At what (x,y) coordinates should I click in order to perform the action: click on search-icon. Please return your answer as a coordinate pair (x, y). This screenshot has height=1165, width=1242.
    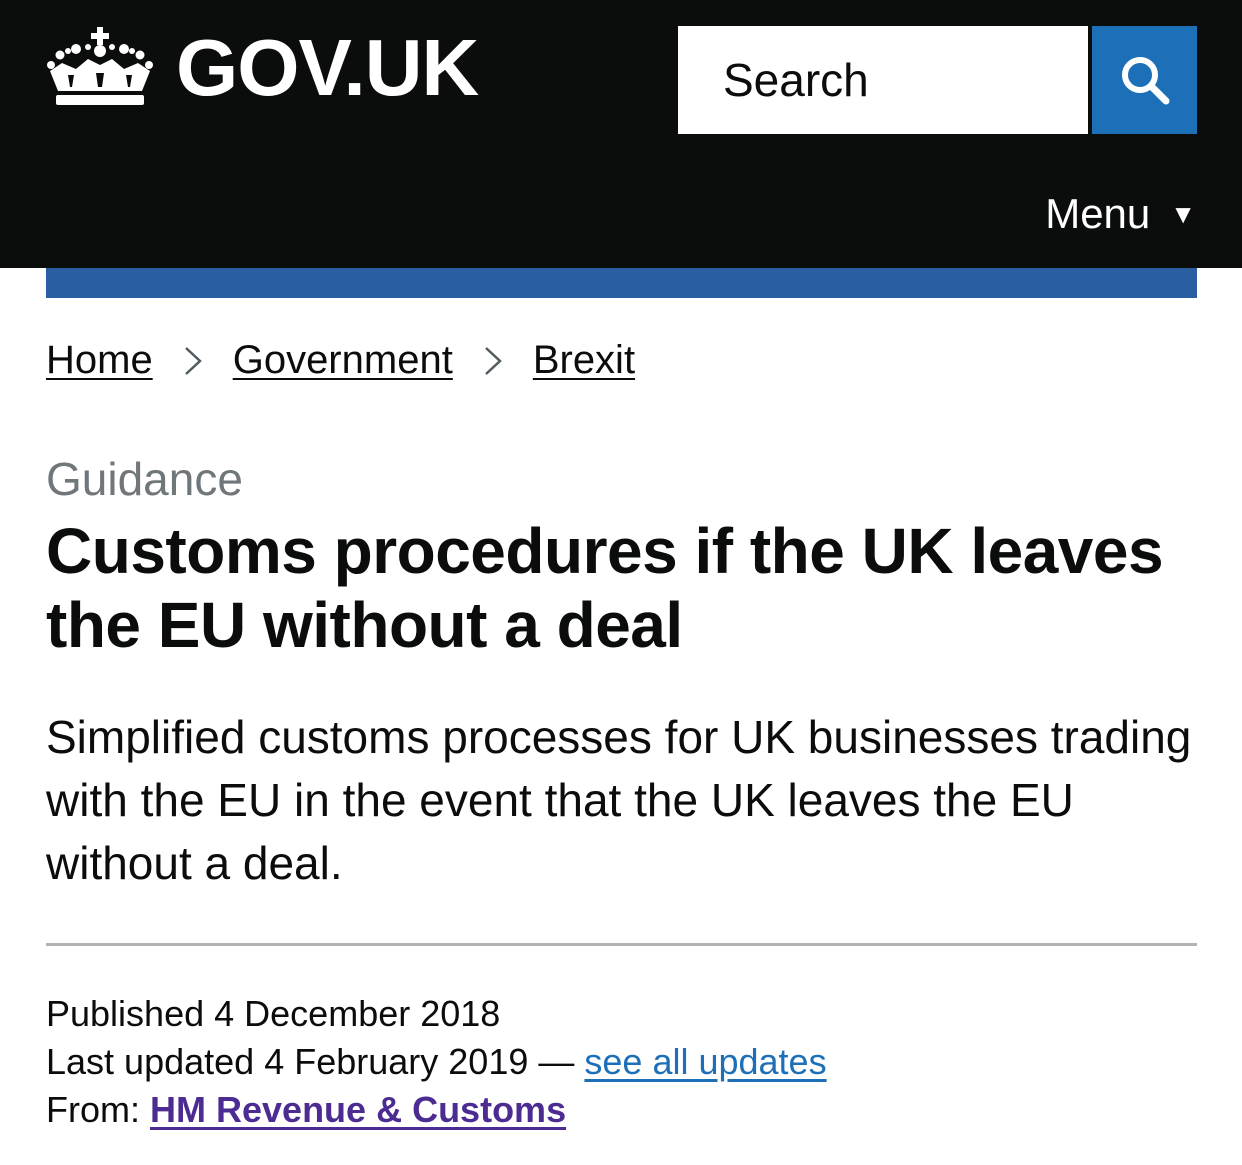
    Looking at the image, I should click on (1145, 81).